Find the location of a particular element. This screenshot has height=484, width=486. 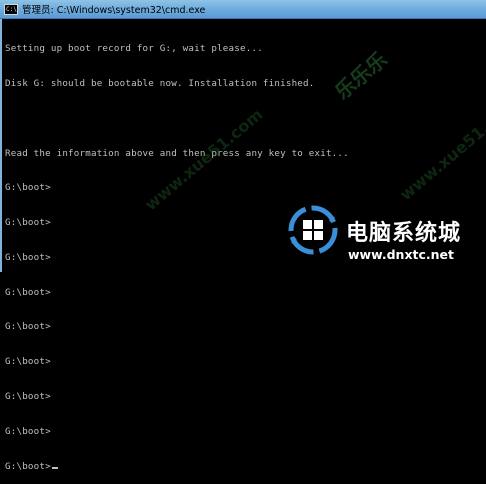

window-frame is located at coordinates (1, 145).